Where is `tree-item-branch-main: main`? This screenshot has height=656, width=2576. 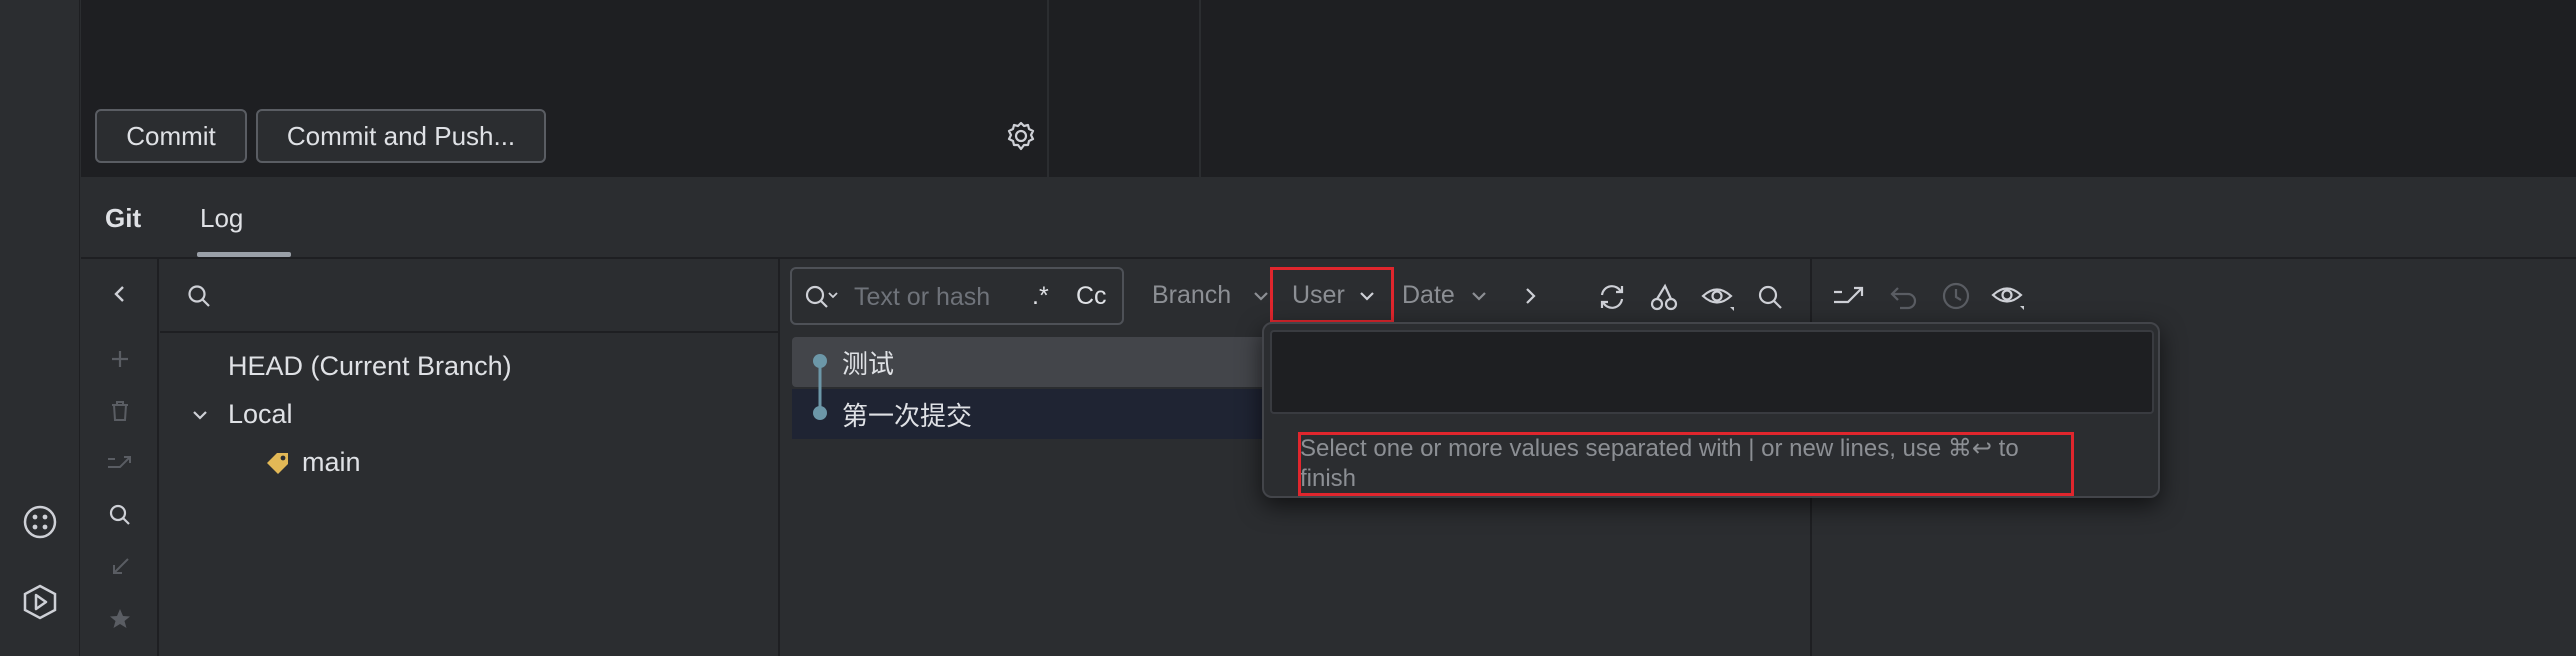 tree-item-branch-main: main is located at coordinates (331, 462).